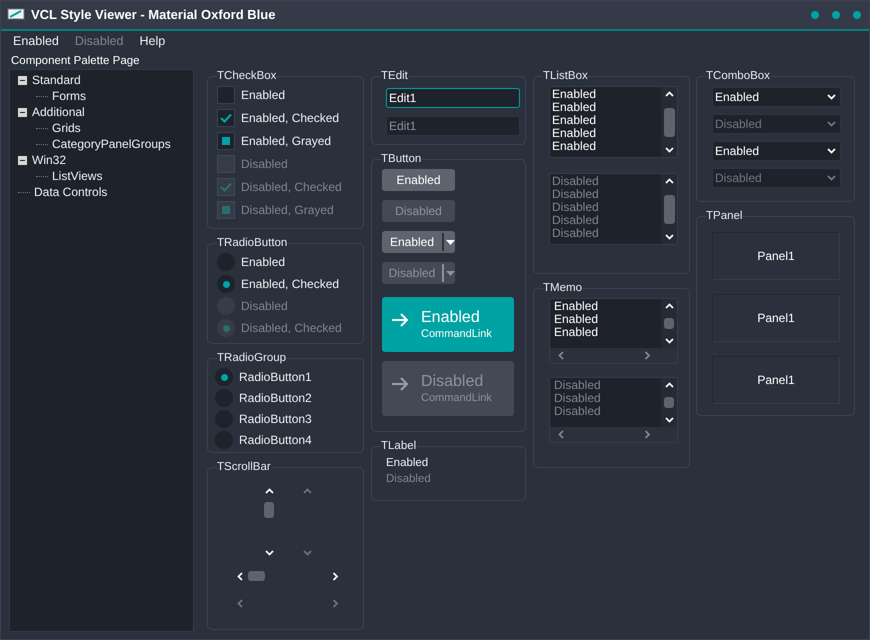  What do you see at coordinates (49, 160) in the screenshot?
I see `tree-item: Win32` at bounding box center [49, 160].